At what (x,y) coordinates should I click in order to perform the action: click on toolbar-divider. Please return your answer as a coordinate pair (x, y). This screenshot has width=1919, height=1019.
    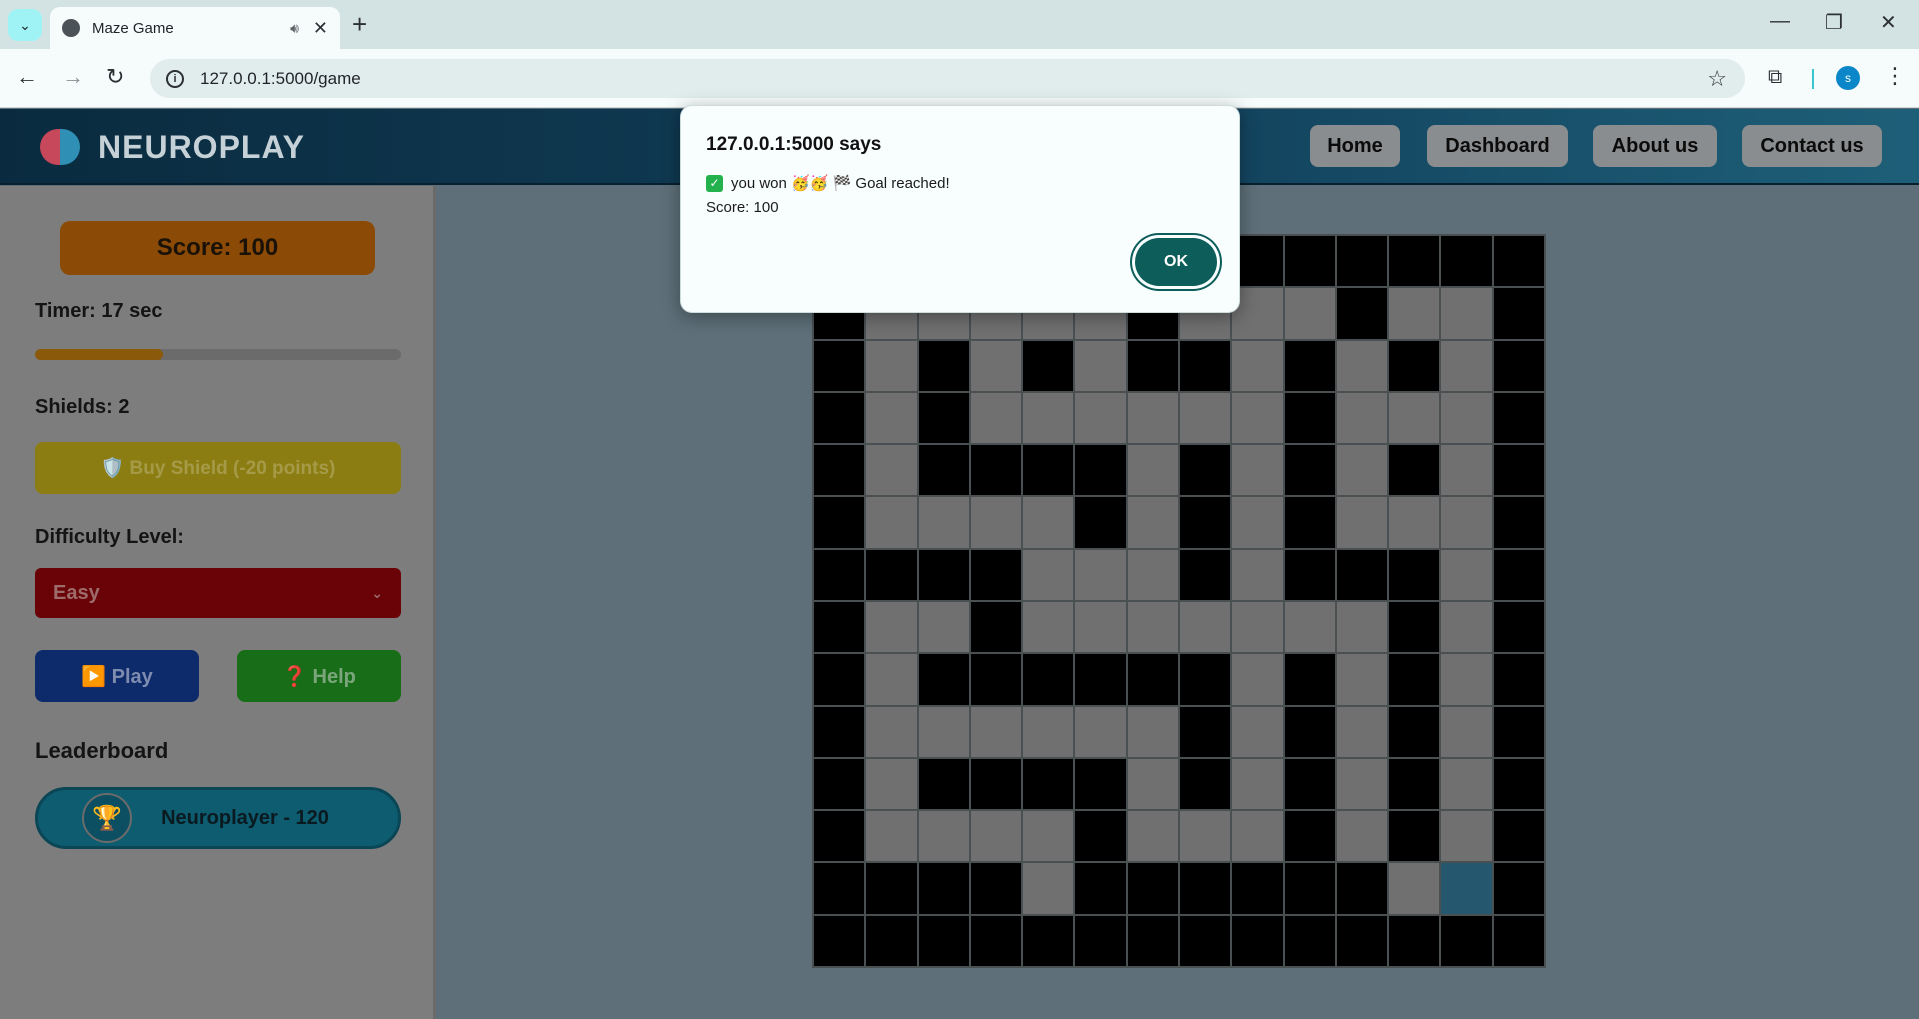
    Looking at the image, I should click on (1813, 79).